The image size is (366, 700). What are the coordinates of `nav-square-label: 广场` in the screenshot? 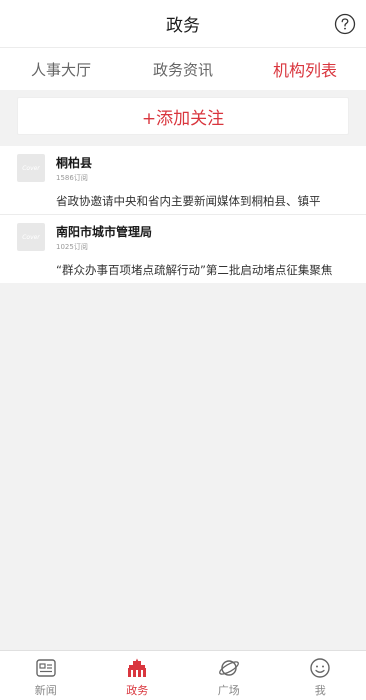 It's located at (228, 690).